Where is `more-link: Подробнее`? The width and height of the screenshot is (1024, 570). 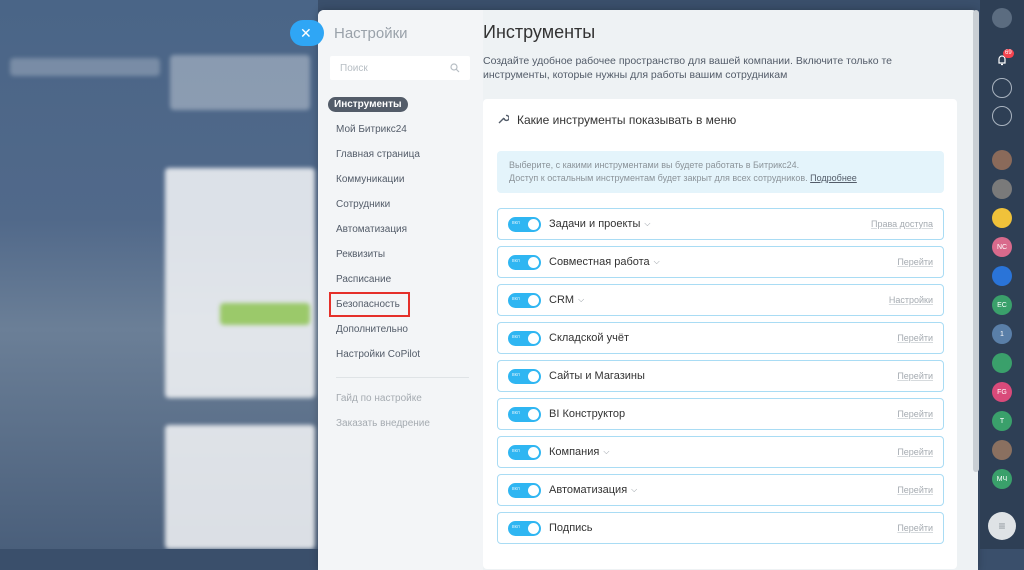 more-link: Подробнее is located at coordinates (833, 178).